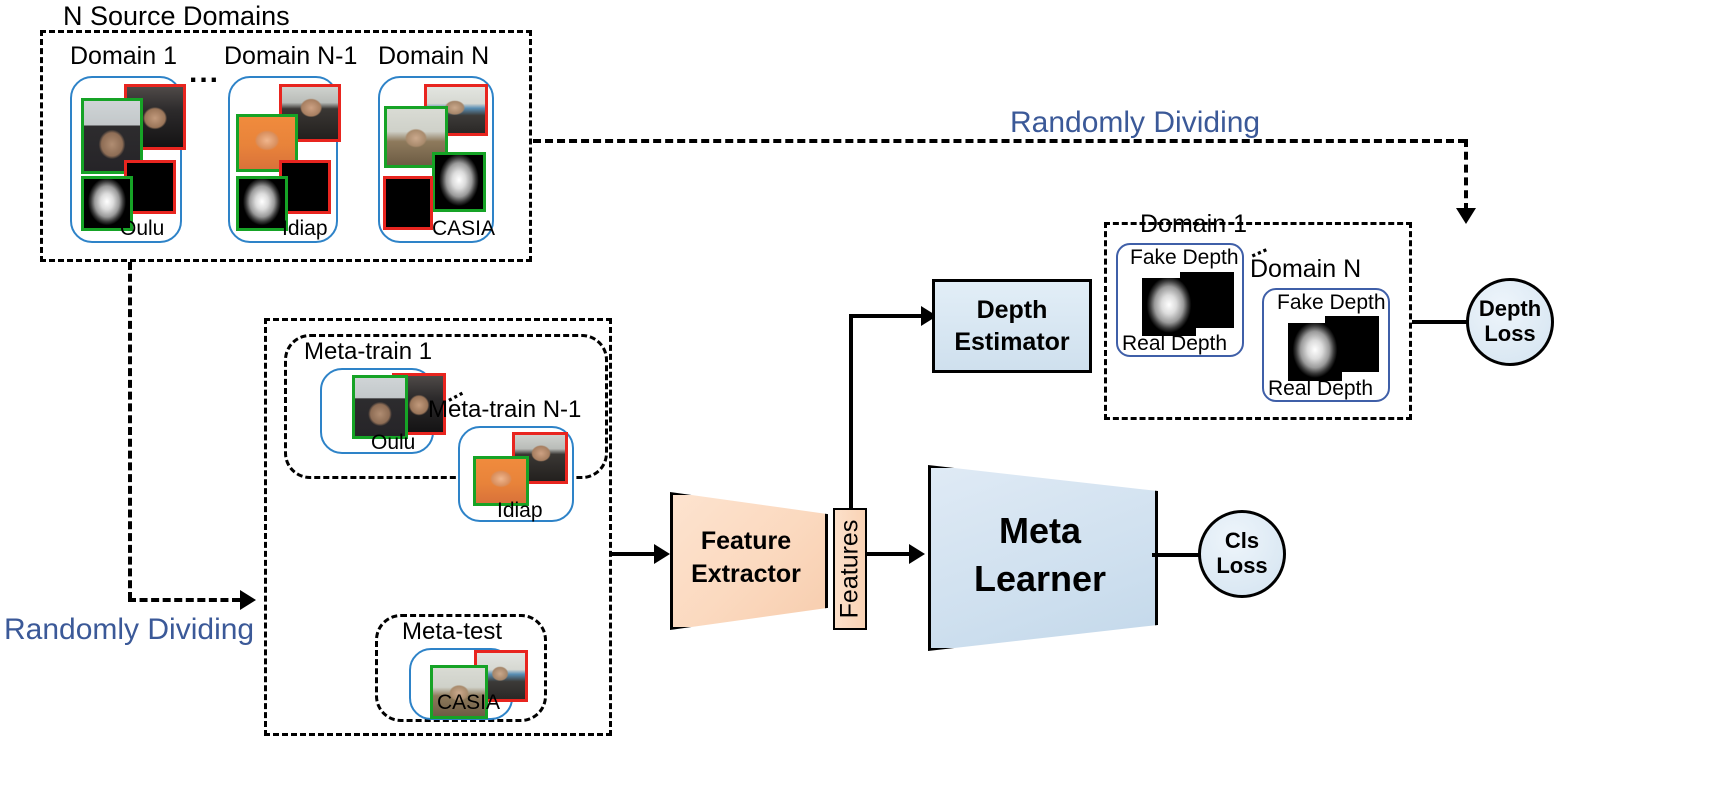  Describe the element at coordinates (1242, 565) in the screenshot. I see `cls-loss-line2: Loss` at that location.